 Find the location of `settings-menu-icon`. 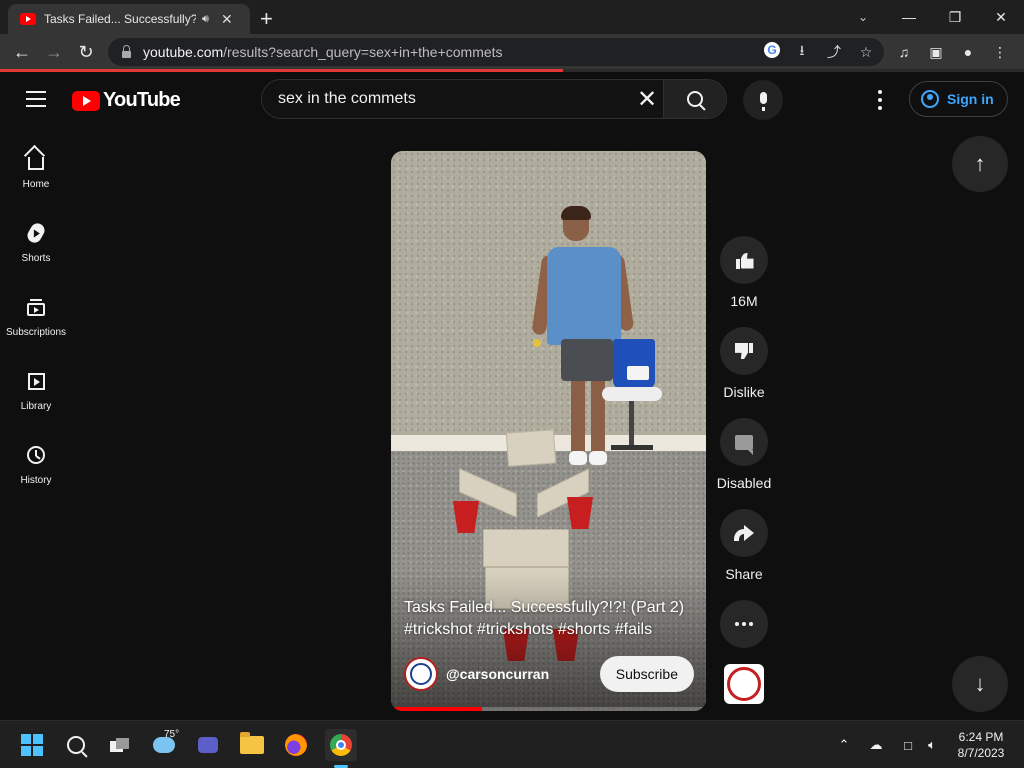

settings-menu-icon is located at coordinates (880, 100).